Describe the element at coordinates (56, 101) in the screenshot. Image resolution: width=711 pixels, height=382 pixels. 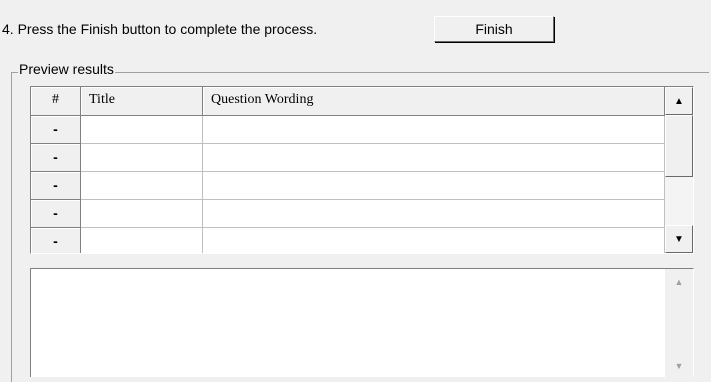
I see `column-header-number: #` at that location.